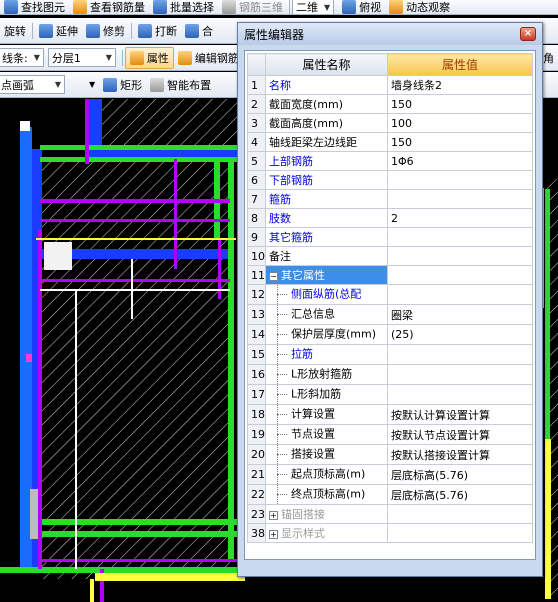  I want to click on column-header-value: 属性值, so click(460, 64).